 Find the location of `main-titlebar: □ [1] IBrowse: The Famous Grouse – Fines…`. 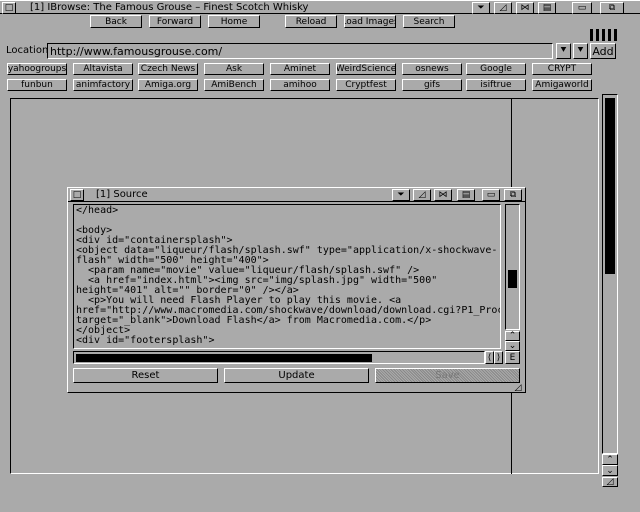

main-titlebar: □ [1] IBrowse: The Famous Grouse – Fines… is located at coordinates (320, 7).